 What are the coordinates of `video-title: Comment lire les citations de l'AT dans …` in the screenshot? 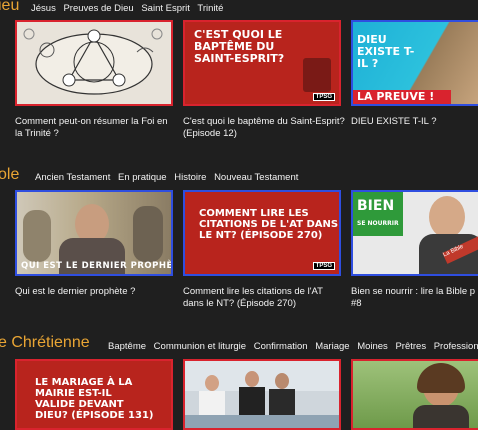 It's located at (264, 298).